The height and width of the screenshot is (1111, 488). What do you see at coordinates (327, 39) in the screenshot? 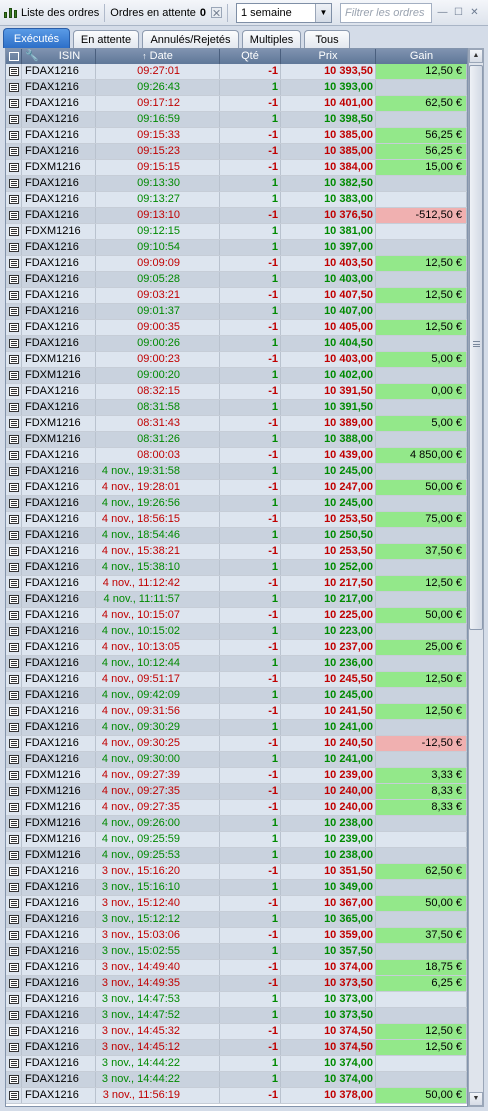
I see `tab-tous: Tous` at bounding box center [327, 39].